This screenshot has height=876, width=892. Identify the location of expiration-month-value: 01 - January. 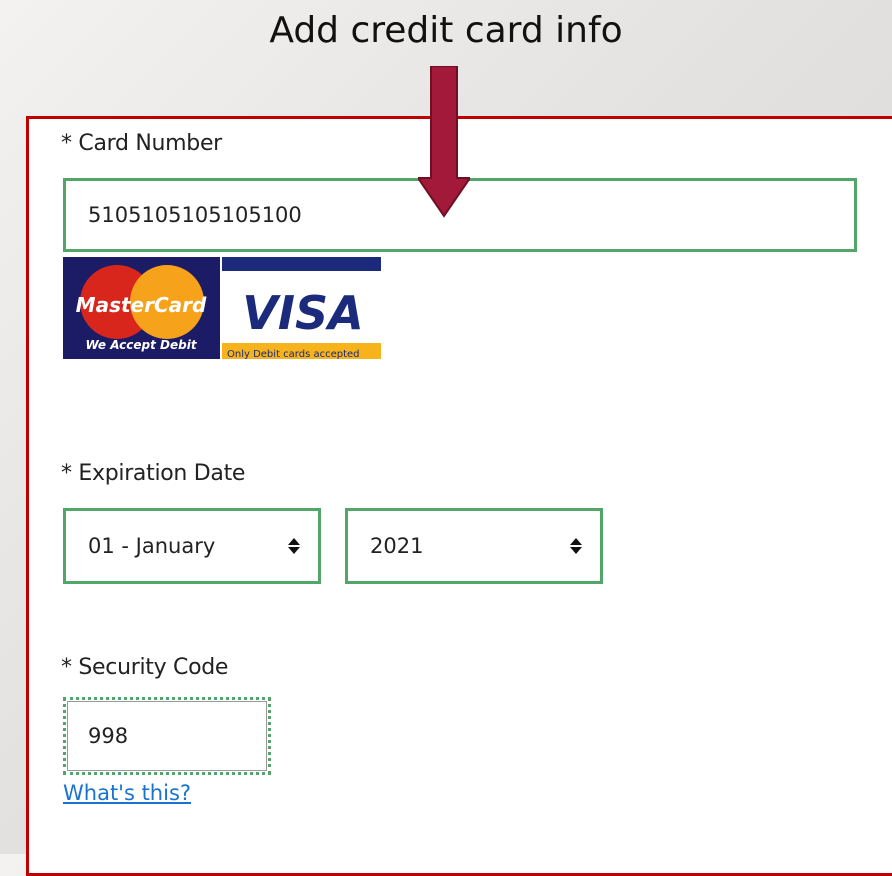
(152, 546).